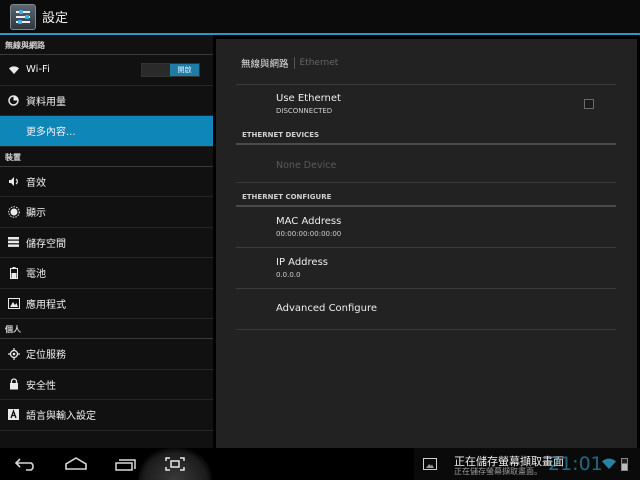 The image size is (640, 480). I want to click on use-ethernet-pref: Use Ethernet DISCONNECTED, so click(308, 104).